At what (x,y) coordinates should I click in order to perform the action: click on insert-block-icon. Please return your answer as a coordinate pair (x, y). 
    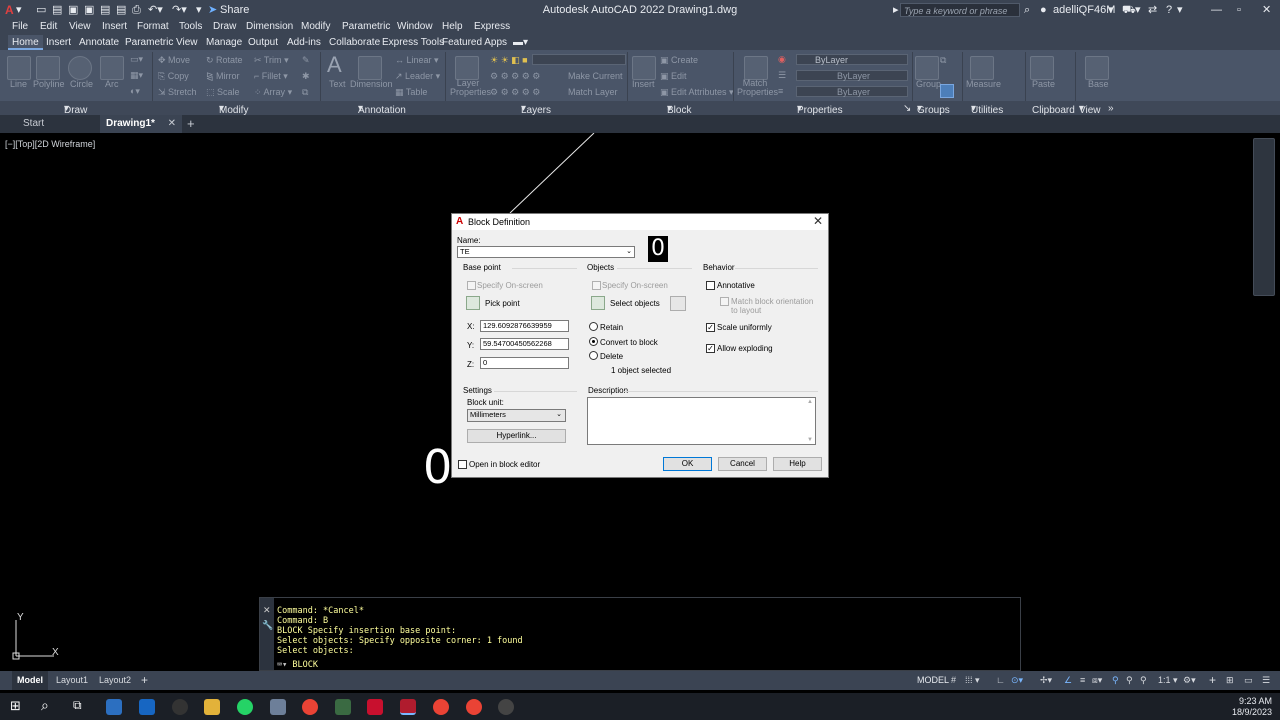
    Looking at the image, I should click on (644, 68).